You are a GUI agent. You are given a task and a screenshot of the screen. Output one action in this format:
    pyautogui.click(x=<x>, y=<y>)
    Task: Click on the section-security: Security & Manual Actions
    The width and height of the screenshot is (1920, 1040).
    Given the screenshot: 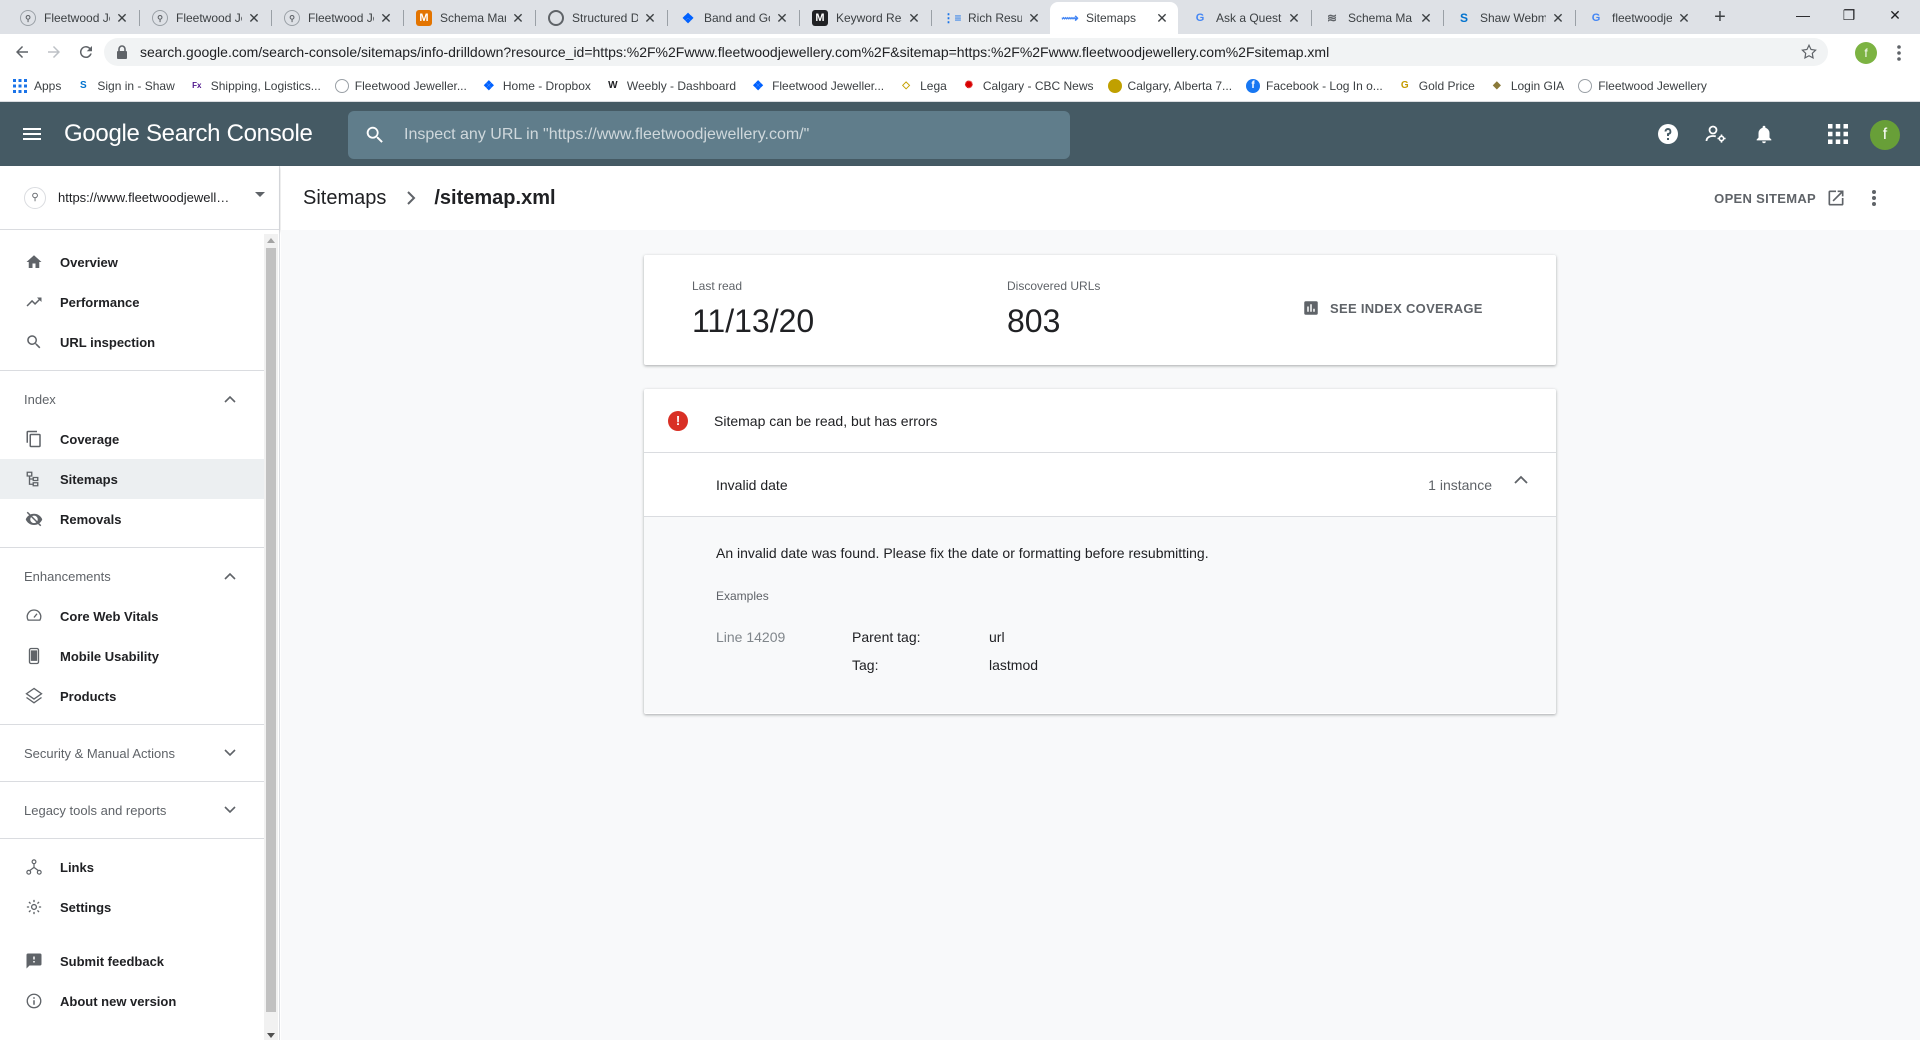 What is the action you would take?
    pyautogui.click(x=132, y=753)
    